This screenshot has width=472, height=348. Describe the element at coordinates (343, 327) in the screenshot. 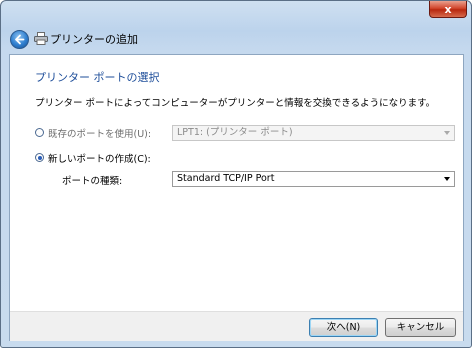

I see `next-button: 次へ(N)` at that location.